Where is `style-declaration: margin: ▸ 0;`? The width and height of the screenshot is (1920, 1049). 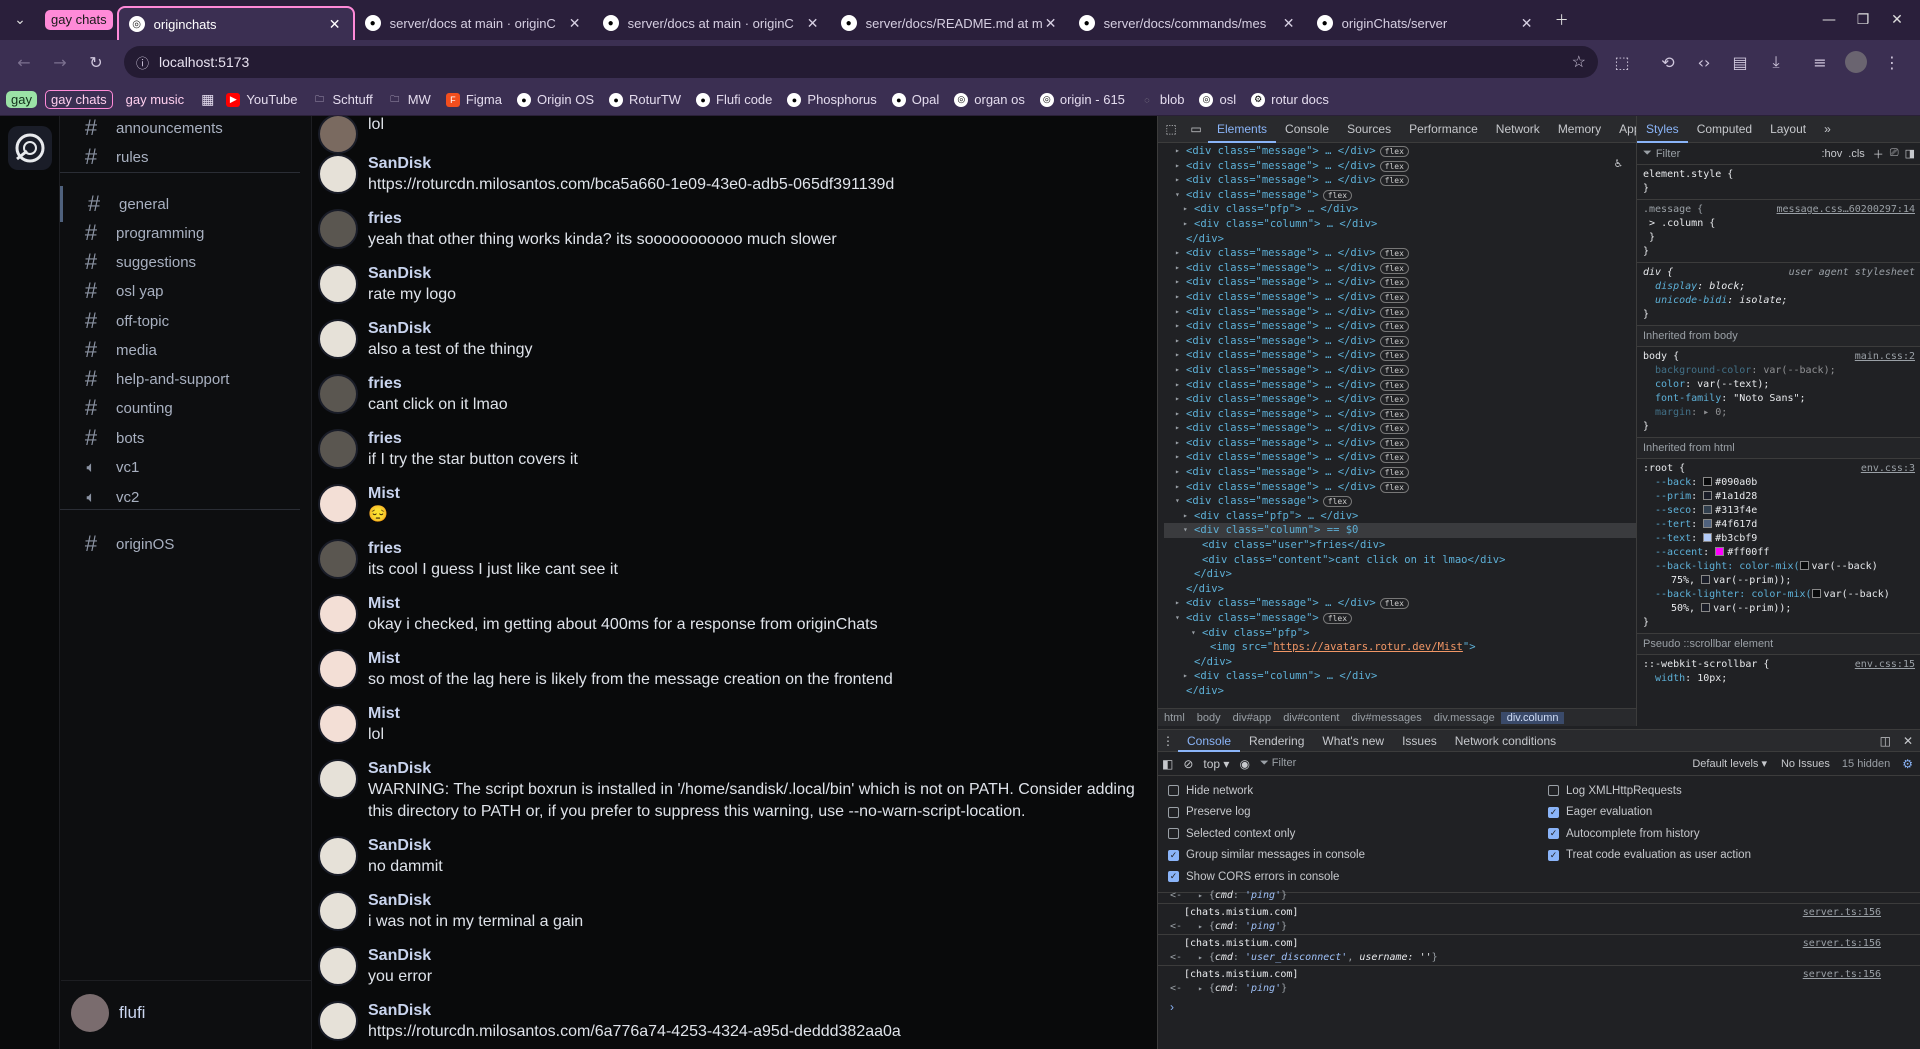 style-declaration: margin: ▸ 0; is located at coordinates (1685, 412).